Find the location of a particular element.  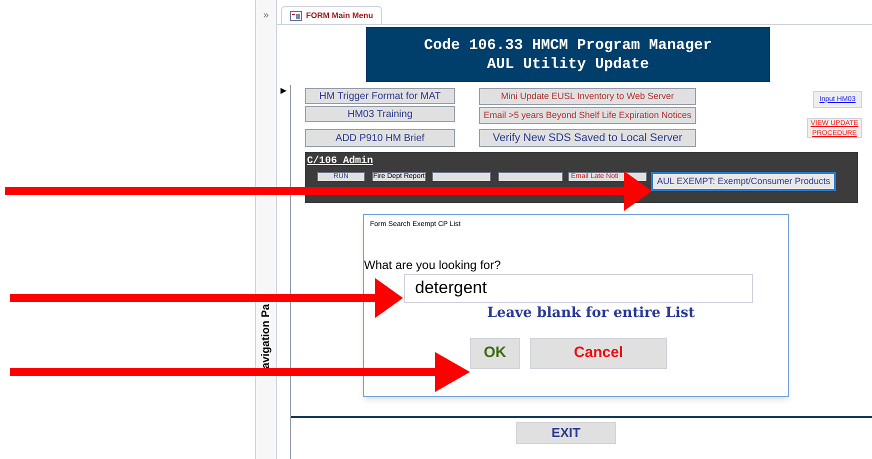

menu-button: Email >5 years Beyond Shelf Life Expiration Notices is located at coordinates (587, 115).